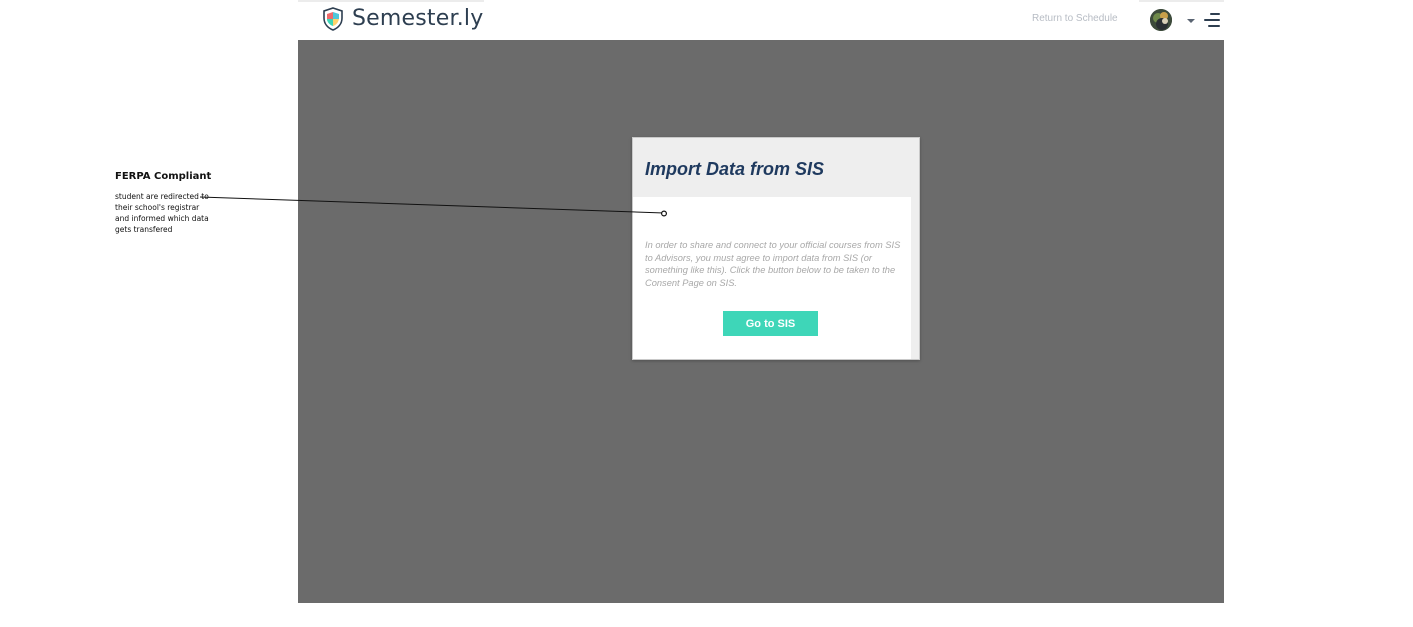 The height and width of the screenshot is (627, 1413). I want to click on app-header: Semester.ly Return to Schedule, so click(761, 20).